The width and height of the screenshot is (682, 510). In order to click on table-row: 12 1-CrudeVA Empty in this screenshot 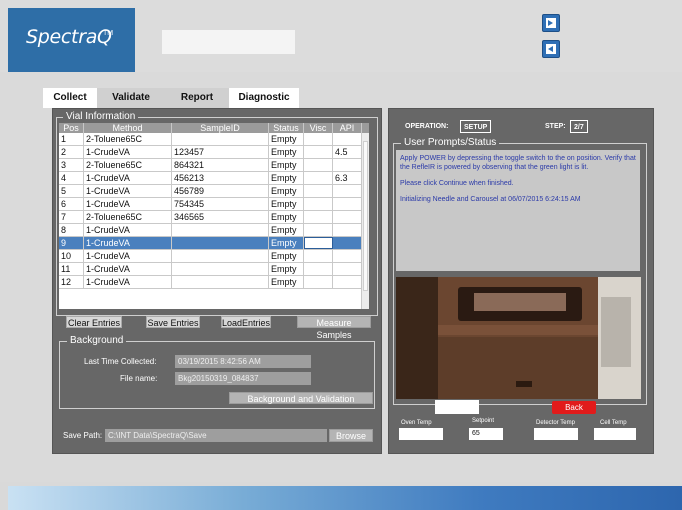, I will do `click(210, 282)`.